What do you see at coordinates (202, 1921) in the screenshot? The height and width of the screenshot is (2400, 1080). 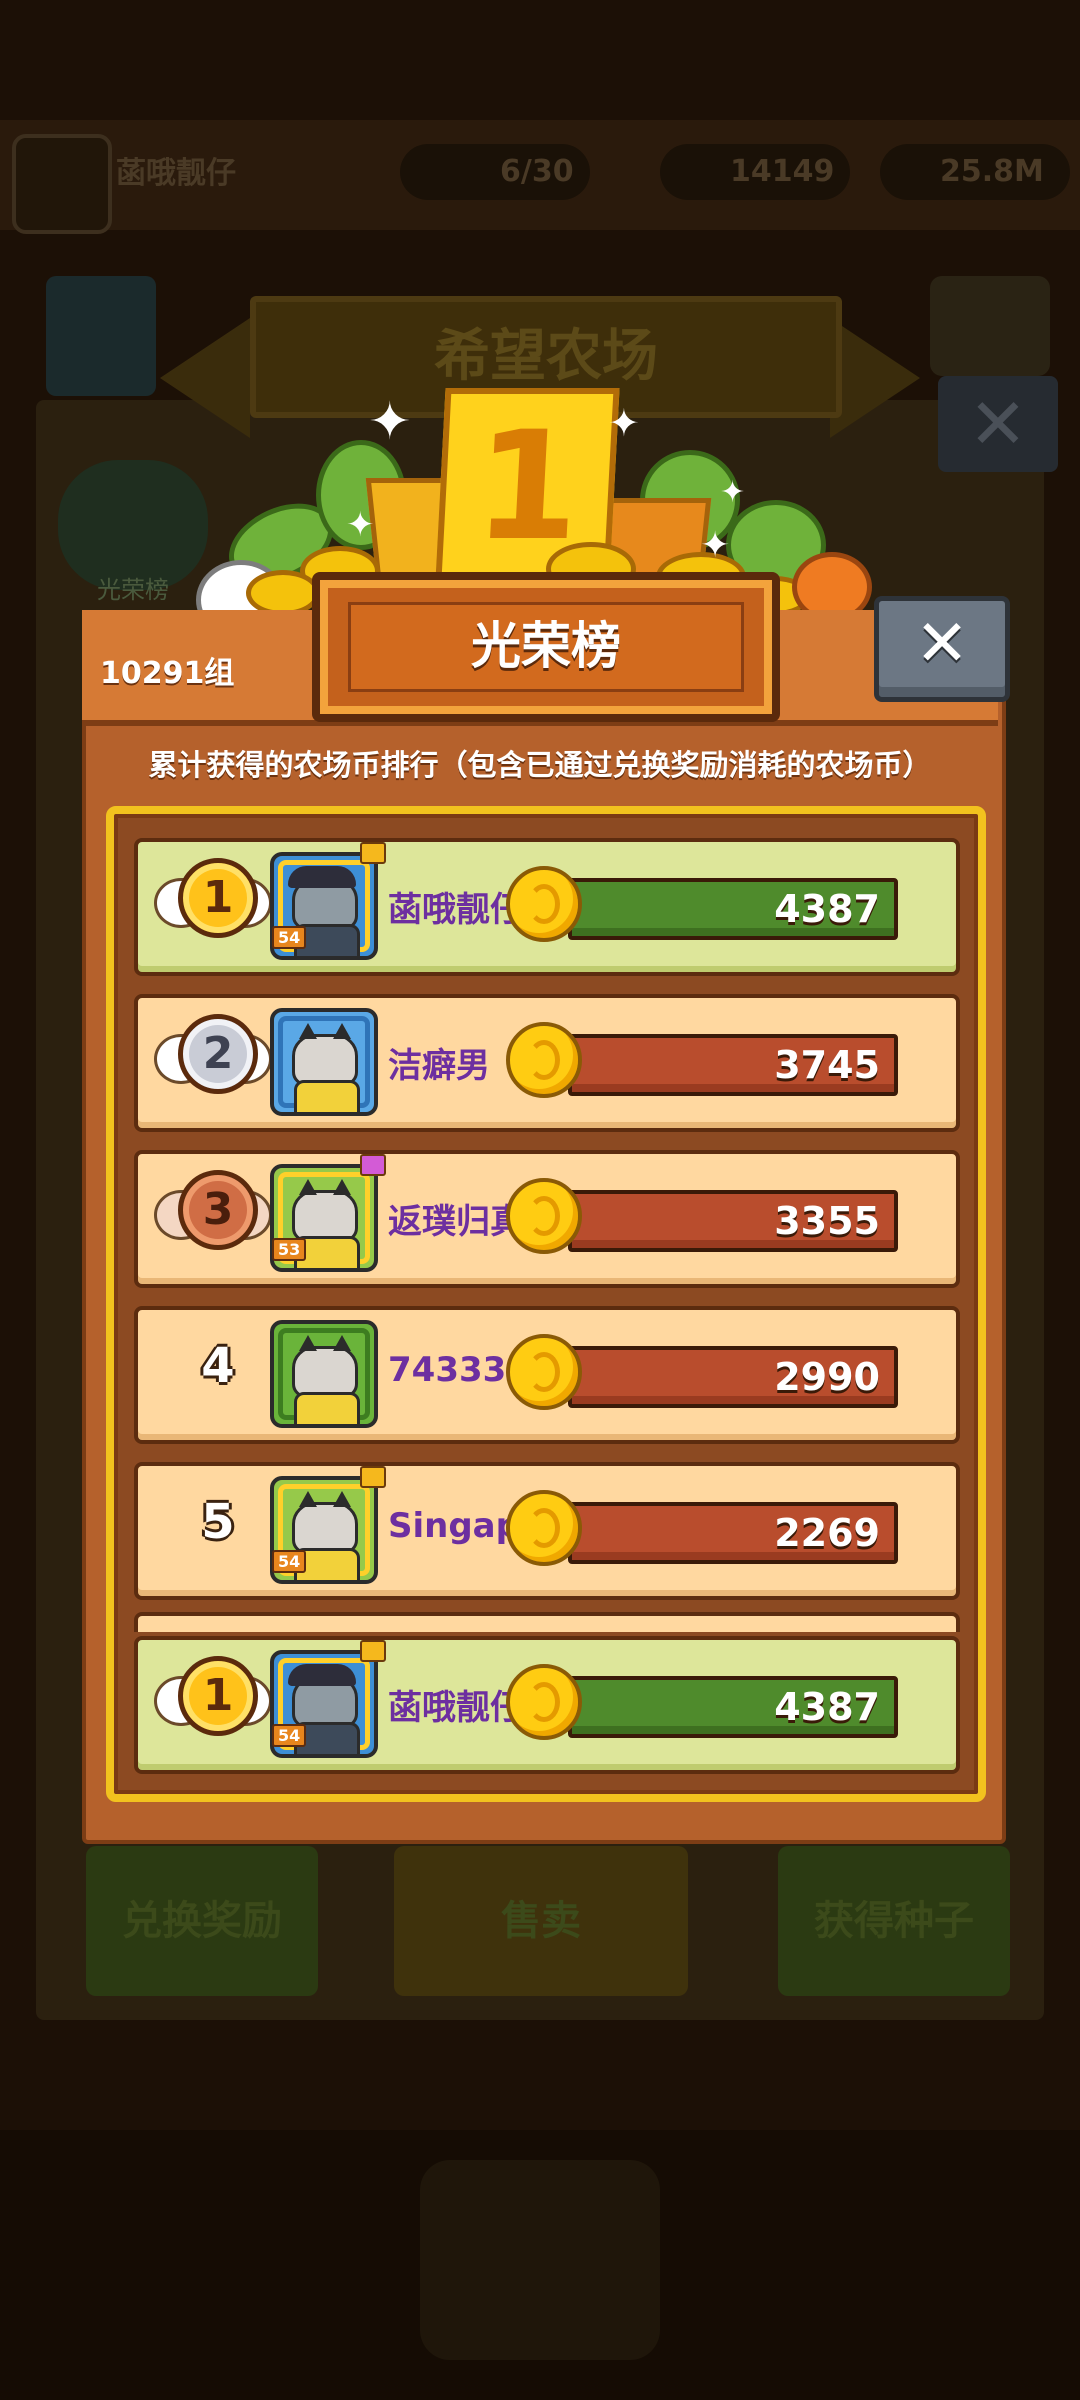 I see `background-exchange-button: 兑换奖励` at bounding box center [202, 1921].